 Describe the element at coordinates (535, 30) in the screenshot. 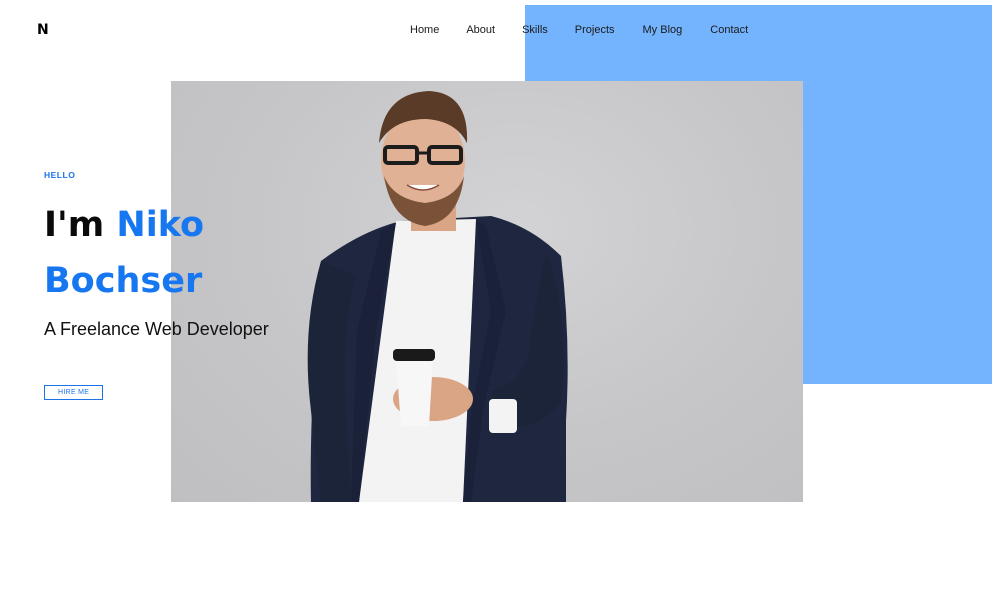

I see `nav-item-skills: Skills` at that location.